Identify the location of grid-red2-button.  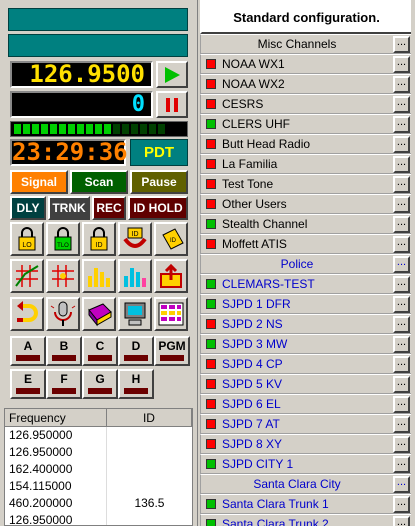
(63, 276).